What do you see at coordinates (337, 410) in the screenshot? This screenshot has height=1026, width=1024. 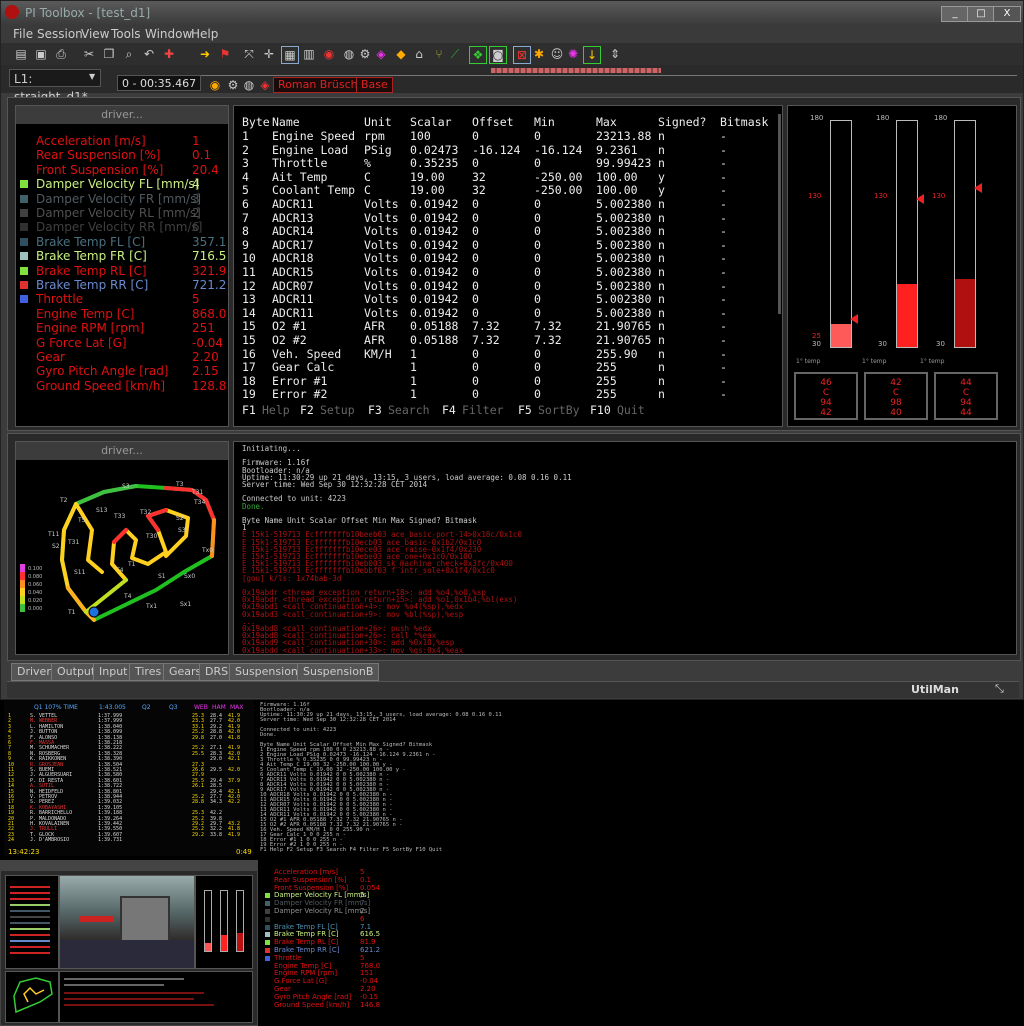 I see `fkey-label: Setup` at bounding box center [337, 410].